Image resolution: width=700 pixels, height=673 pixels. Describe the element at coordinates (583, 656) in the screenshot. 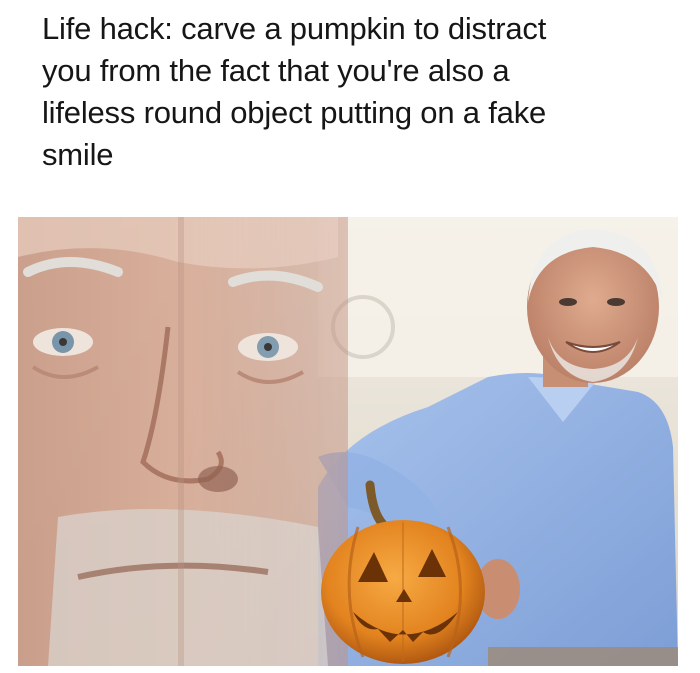

I see `table-edge` at that location.